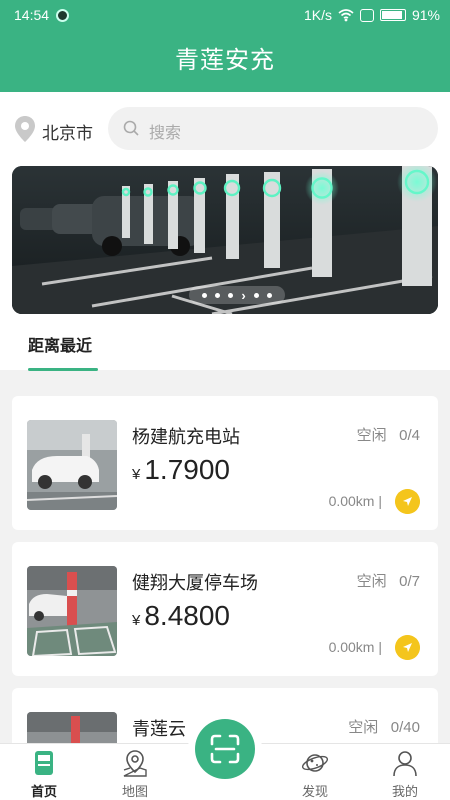  I want to click on location-search-bar: 北京市 搜索, so click(225, 128).